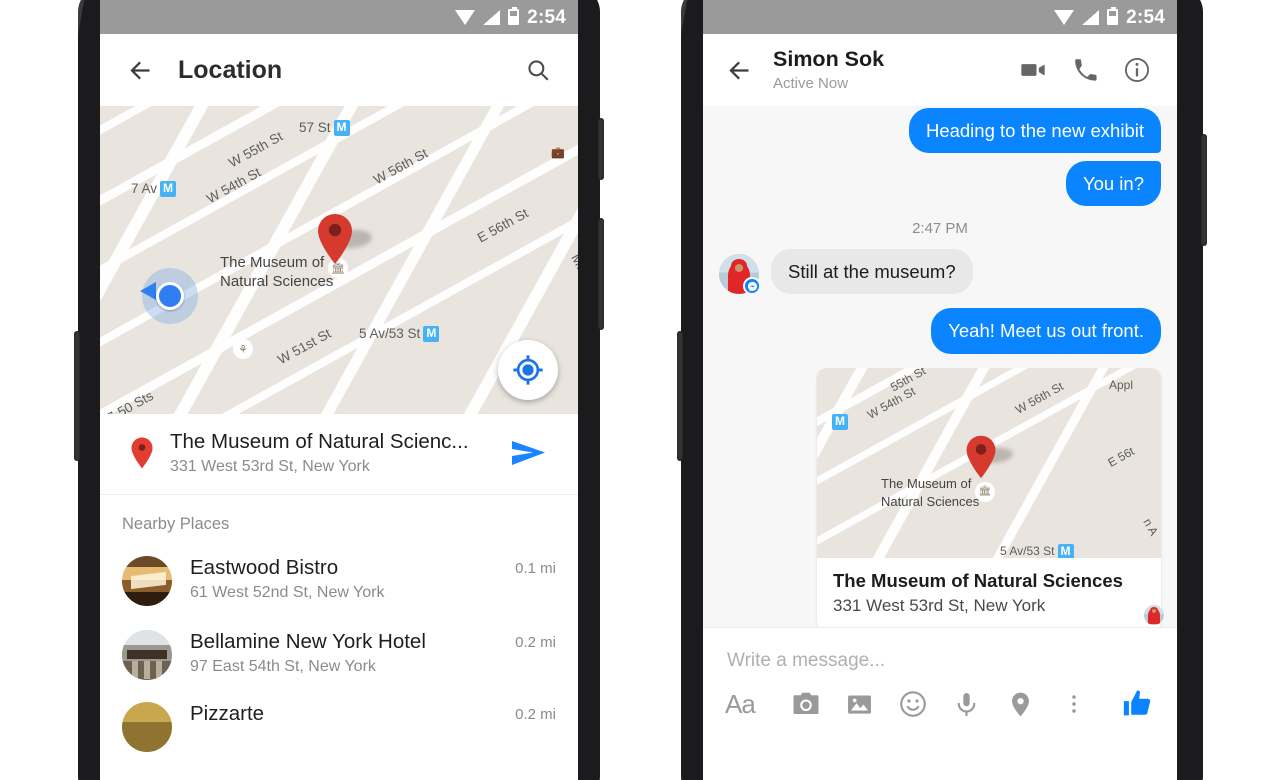  Describe the element at coordinates (967, 704) in the screenshot. I see `voice-tool` at that location.